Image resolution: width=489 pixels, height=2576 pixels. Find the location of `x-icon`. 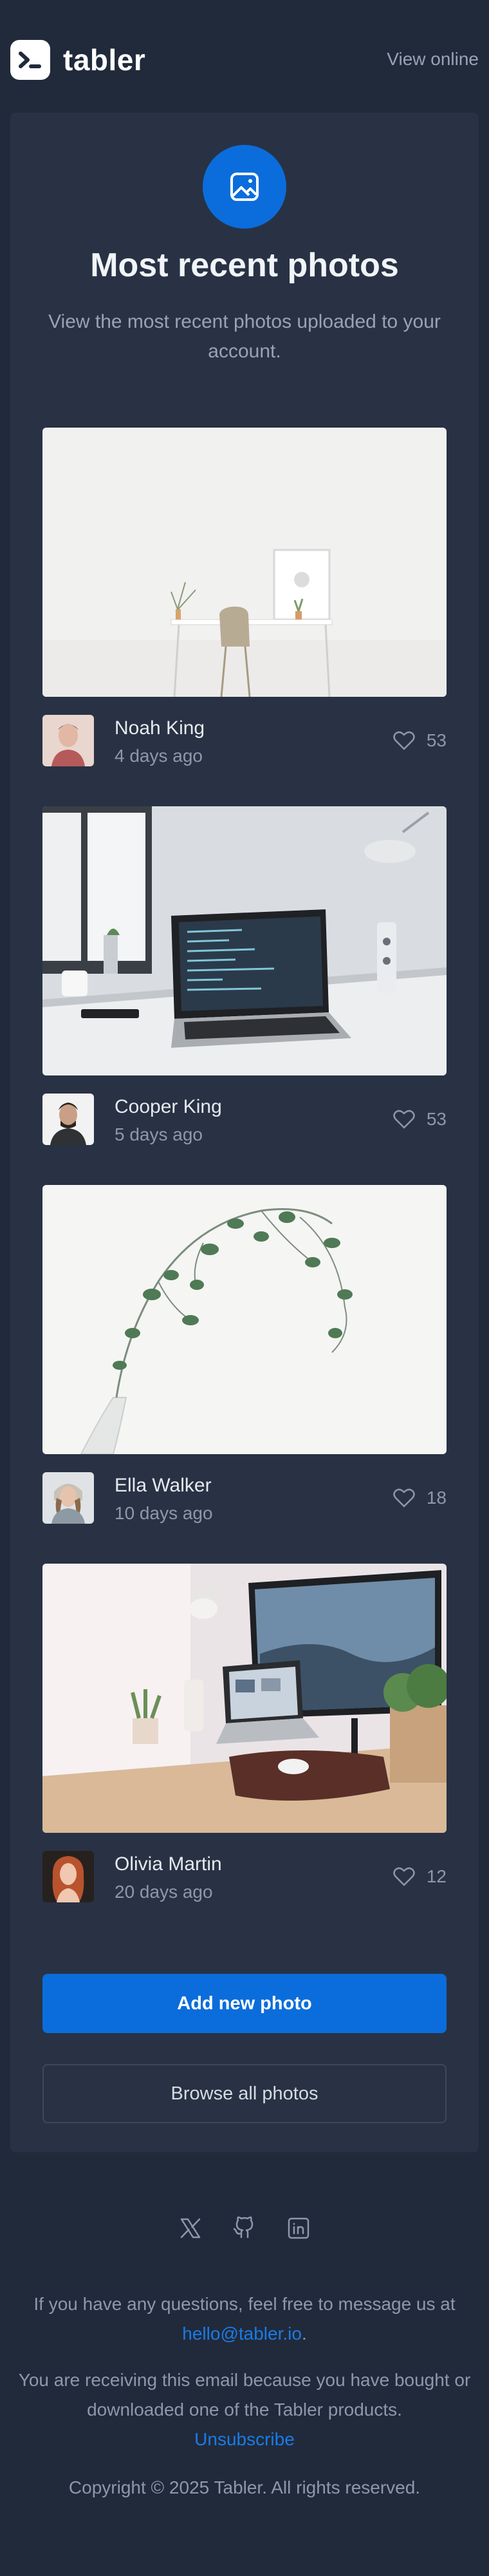

x-icon is located at coordinates (190, 2228).